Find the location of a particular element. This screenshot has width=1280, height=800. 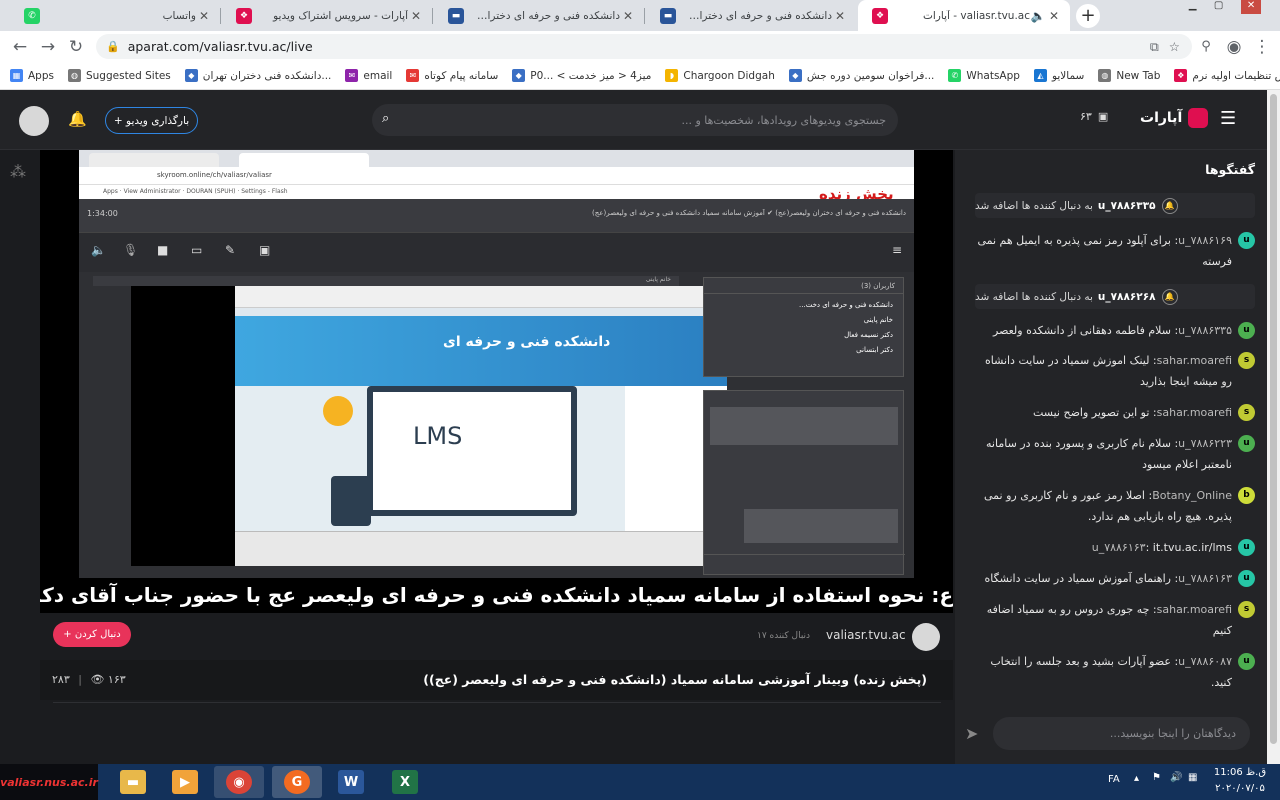

bookmark-samalive: ◭ سمالایو is located at coordinates (1058, 75).